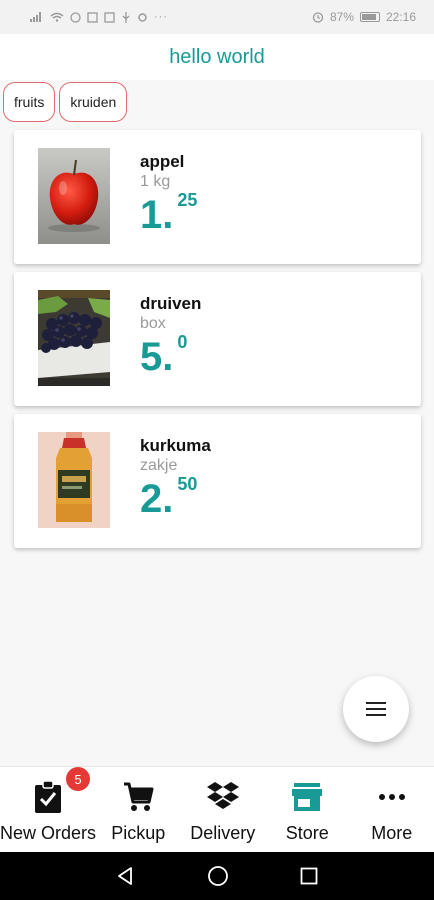 The width and height of the screenshot is (434, 900). I want to click on menu-icon, so click(376, 709).